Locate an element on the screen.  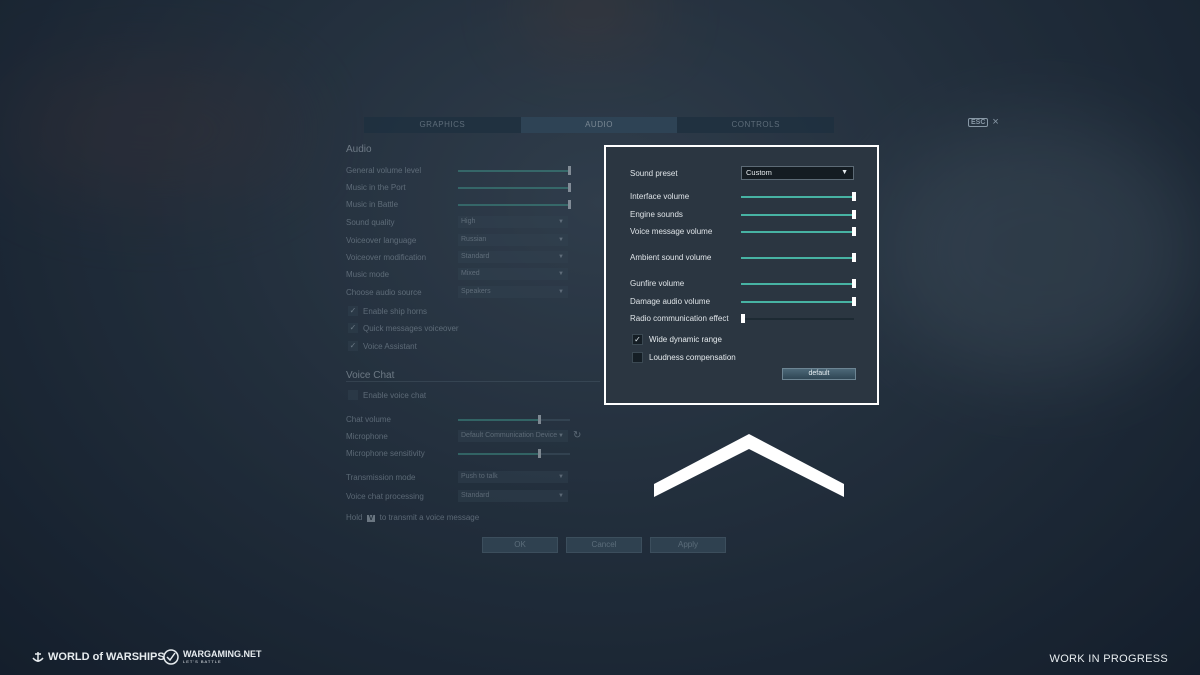
chat-volume-row: Chat volume is located at coordinates (466, 420).